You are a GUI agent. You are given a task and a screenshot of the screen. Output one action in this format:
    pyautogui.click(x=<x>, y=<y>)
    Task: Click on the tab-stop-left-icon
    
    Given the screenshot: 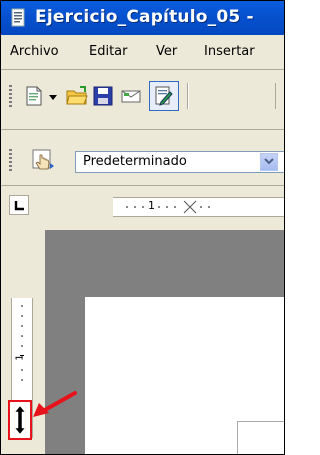 What is the action you would take?
    pyautogui.click(x=19, y=206)
    